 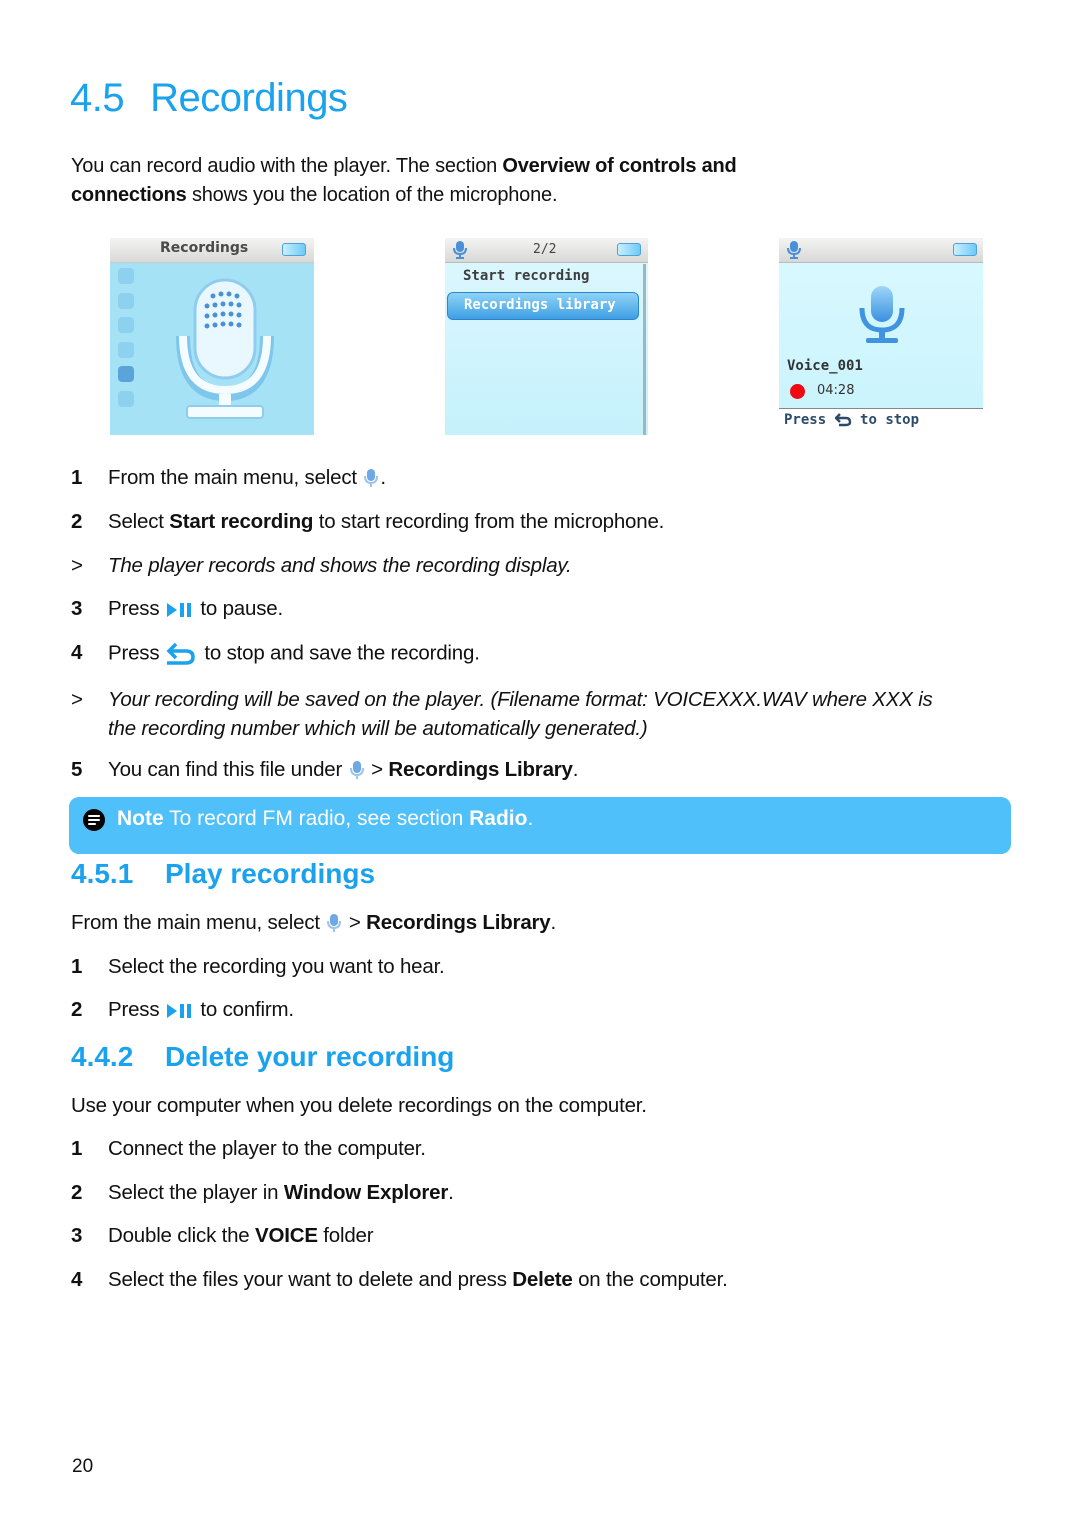 I want to click on screen-title-bar: Recordings, so click(x=212, y=250).